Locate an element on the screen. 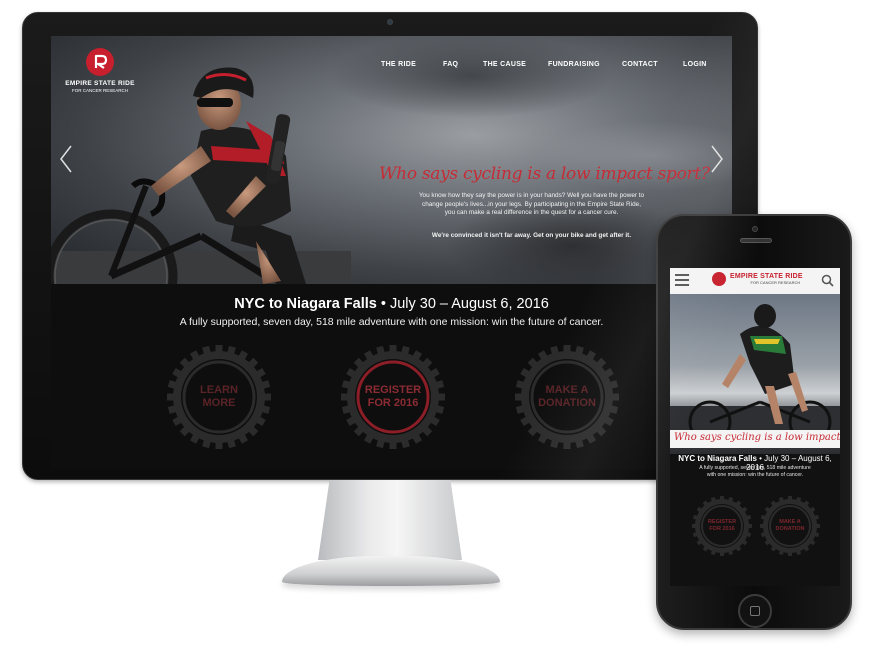 Image resolution: width=880 pixels, height=660 pixels. event-title-dates: • July 30 – August 6, 2016 is located at coordinates (462, 304).